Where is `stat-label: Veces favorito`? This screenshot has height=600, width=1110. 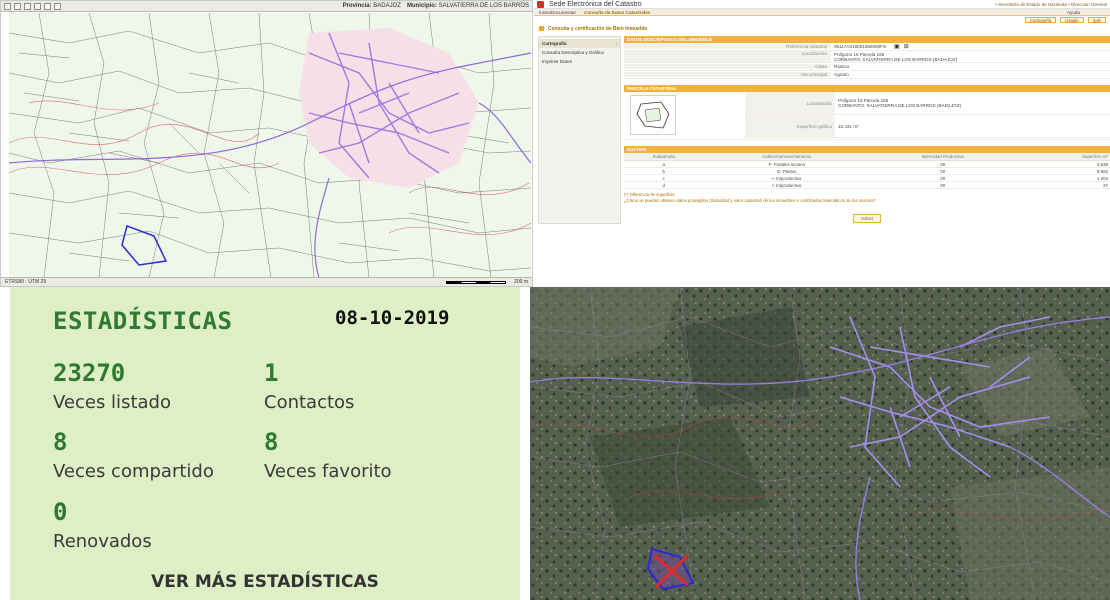
stat-label: Veces favorito is located at coordinates (328, 471).